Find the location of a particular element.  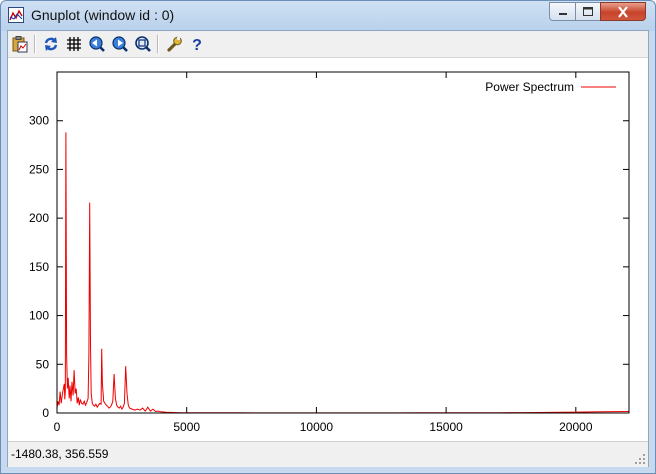

cursor-coordinates: -1480.38, 356.559 is located at coordinates (60, 454).